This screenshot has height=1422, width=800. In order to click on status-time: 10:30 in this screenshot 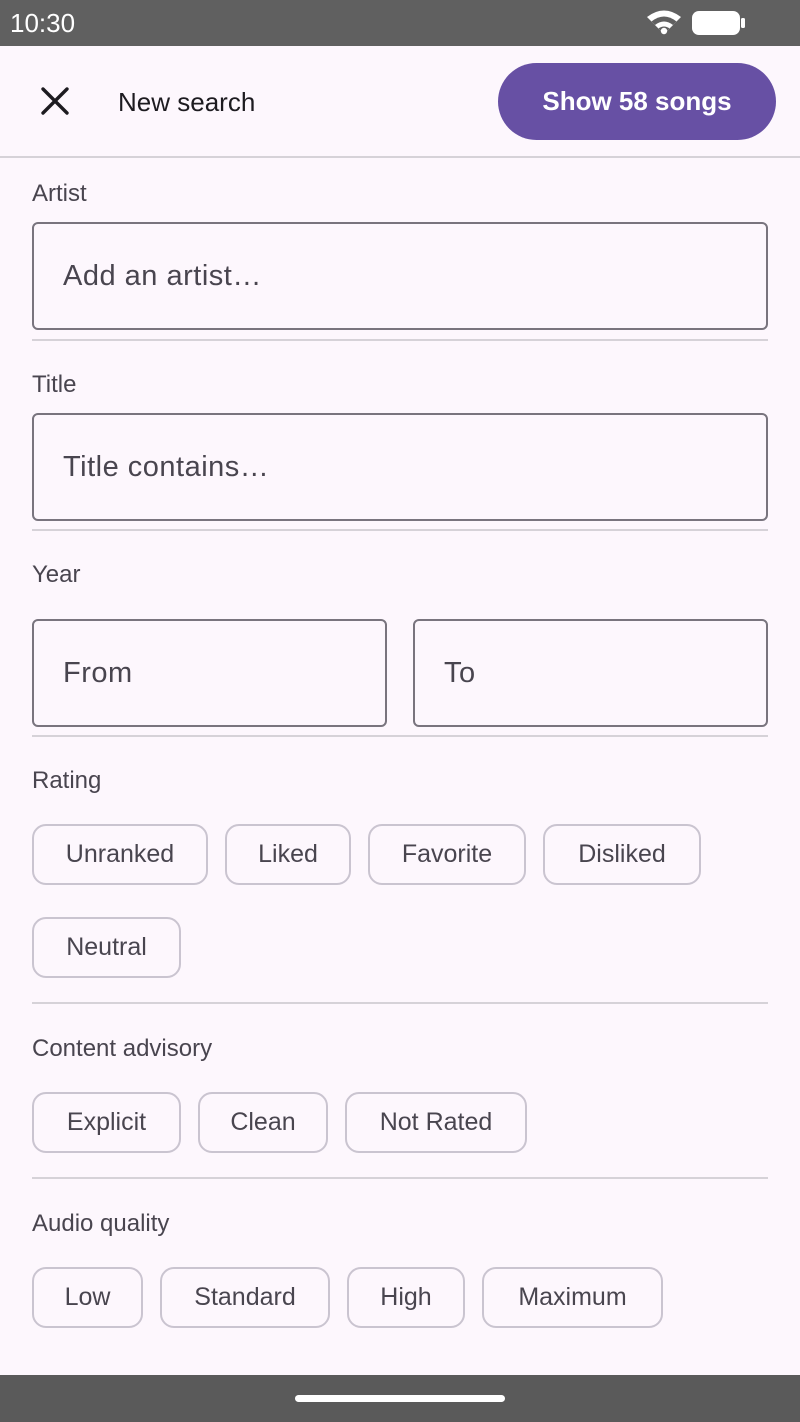, I will do `click(43, 23)`.